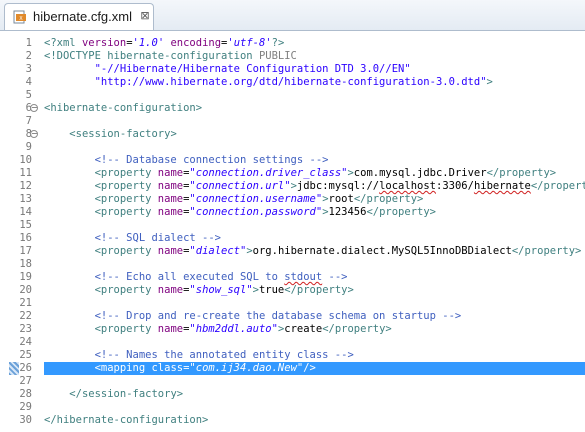  I want to click on code-line: 28 </session-factory>, so click(292, 394).